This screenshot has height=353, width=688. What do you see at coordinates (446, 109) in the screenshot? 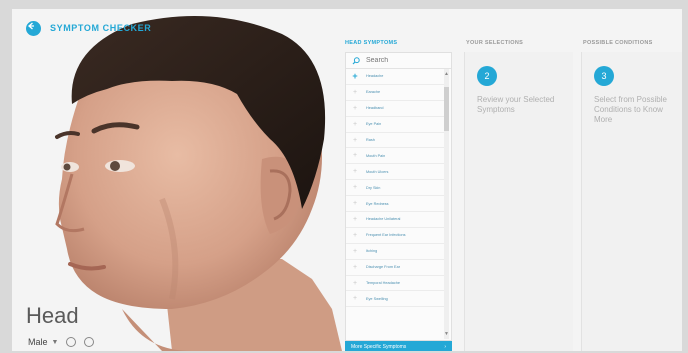
I see `scroll-thumb` at bounding box center [446, 109].